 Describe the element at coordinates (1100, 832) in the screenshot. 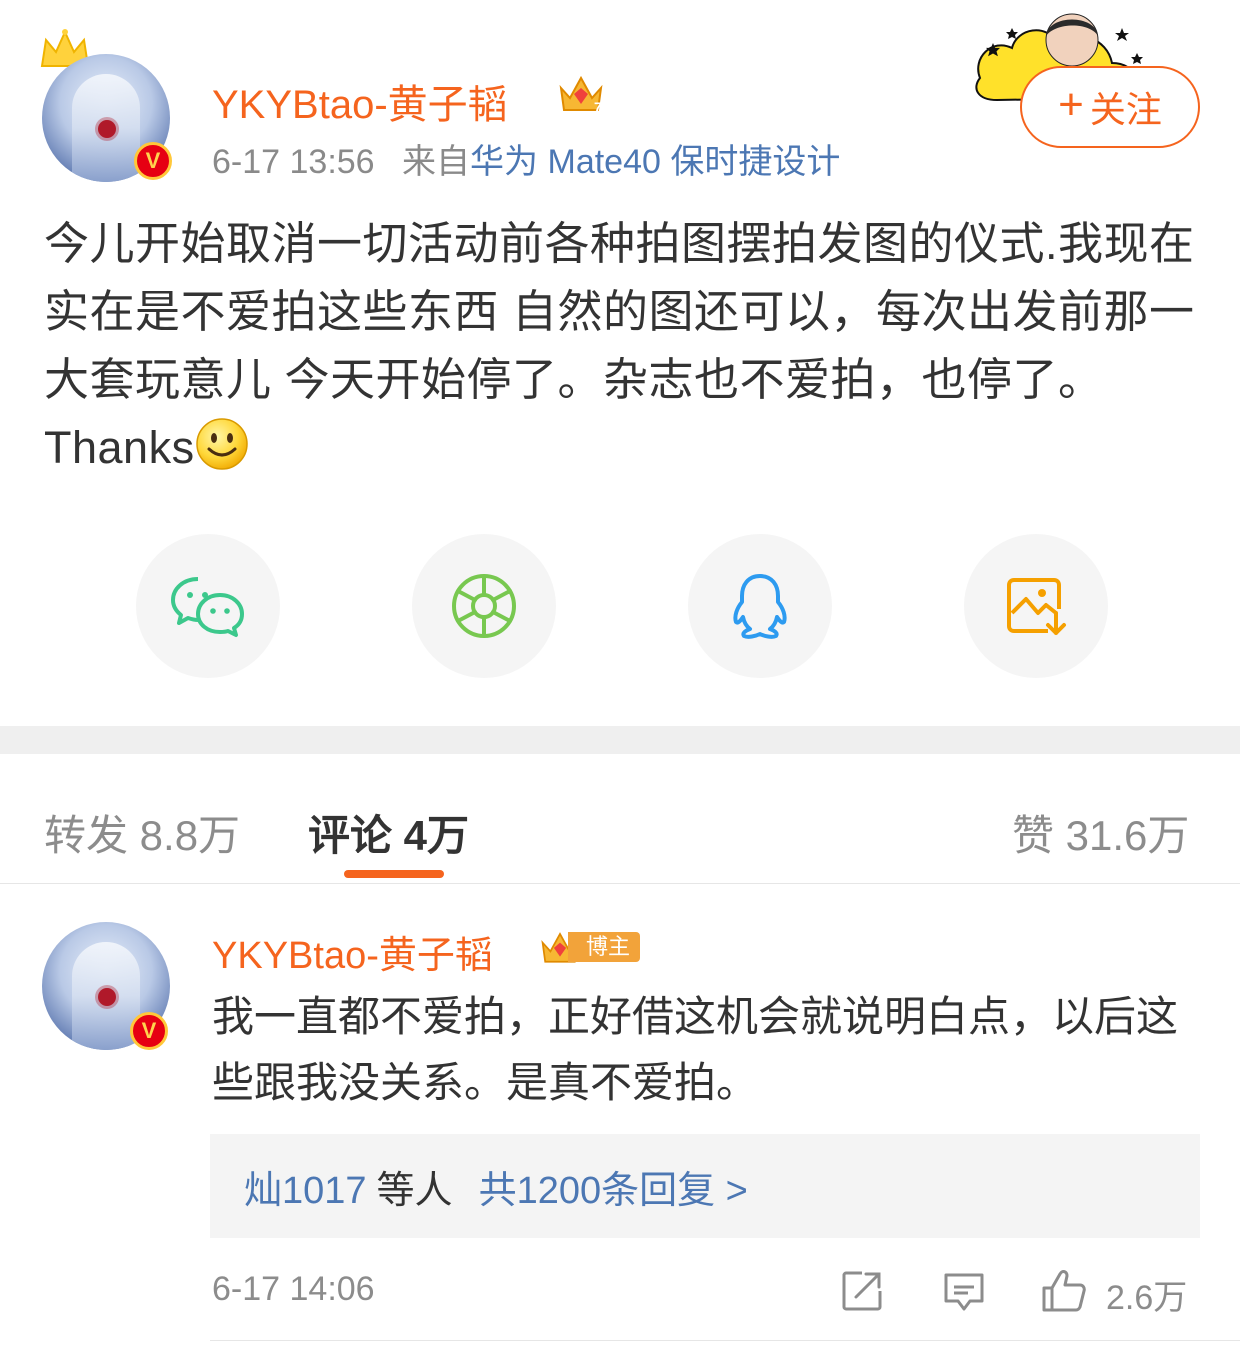

I see `tab-likes: 赞 31.6万` at that location.